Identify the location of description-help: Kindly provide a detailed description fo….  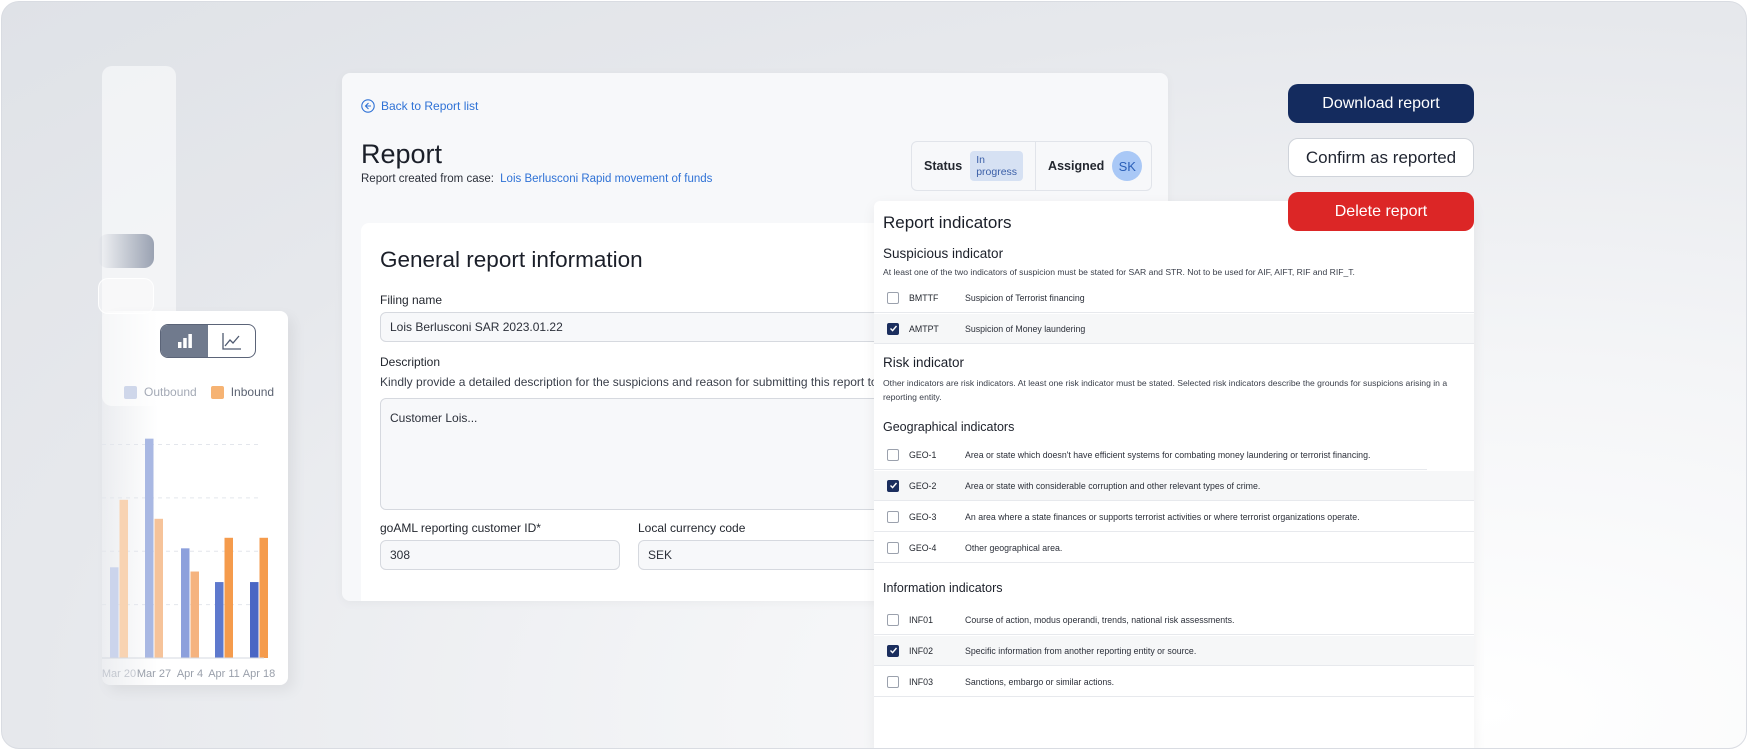
(634, 382).